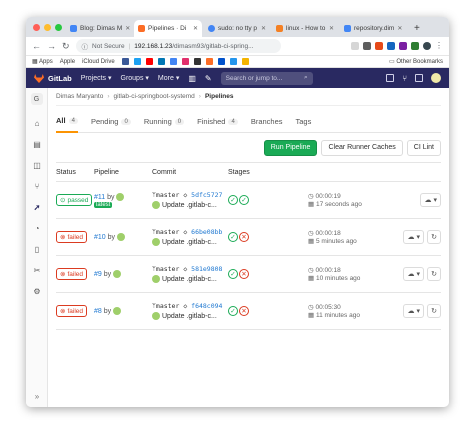 The image size is (474, 440). Describe the element at coordinates (217, 122) in the screenshot. I see `tab-finished: Finished 4` at that location.